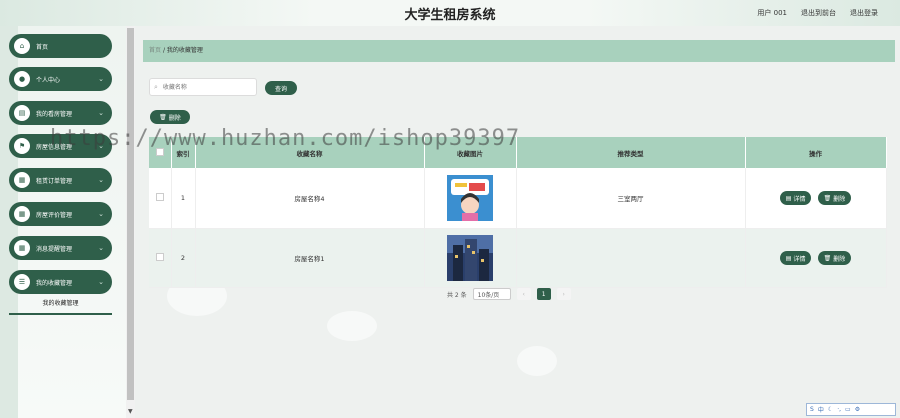 The height and width of the screenshot is (418, 900). I want to click on sidebar-item-favorites: ☰ 我的收藏管理 ⌄, so click(60, 282).